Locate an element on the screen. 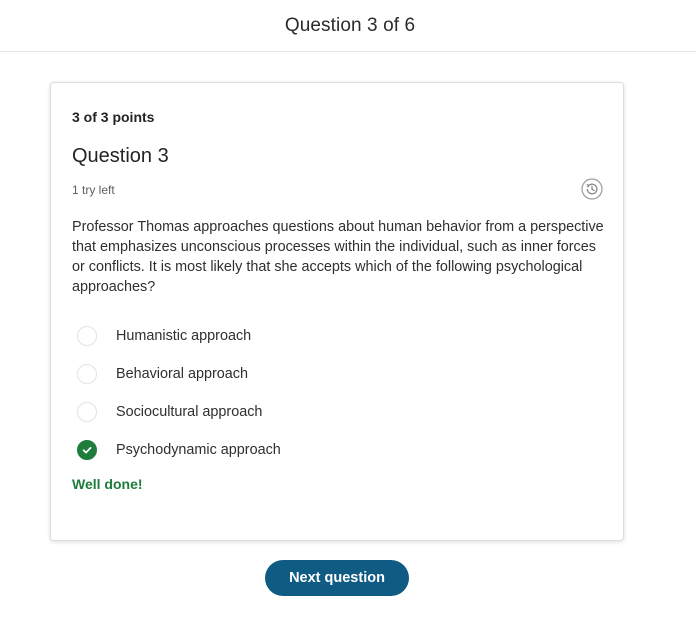 The height and width of the screenshot is (621, 696). option-psychodynamic: Psychodynamic approach is located at coordinates (327, 450).